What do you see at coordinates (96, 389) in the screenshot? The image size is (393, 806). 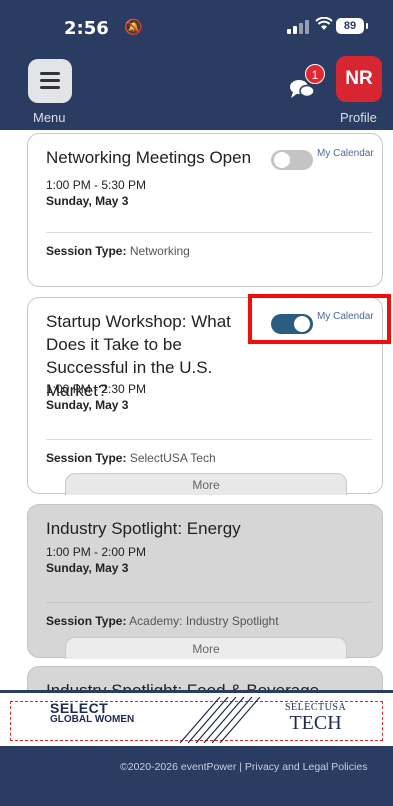 I see `session-time: 1:00 PM - 2:30 PM` at bounding box center [96, 389].